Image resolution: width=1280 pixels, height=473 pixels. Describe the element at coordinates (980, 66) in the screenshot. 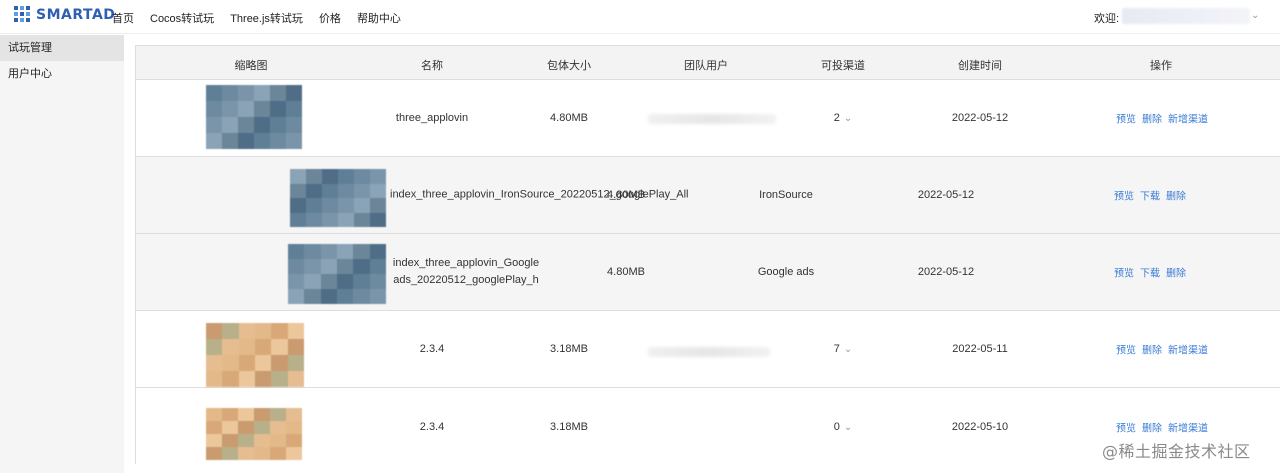

I see `header-created: 创建时间` at that location.